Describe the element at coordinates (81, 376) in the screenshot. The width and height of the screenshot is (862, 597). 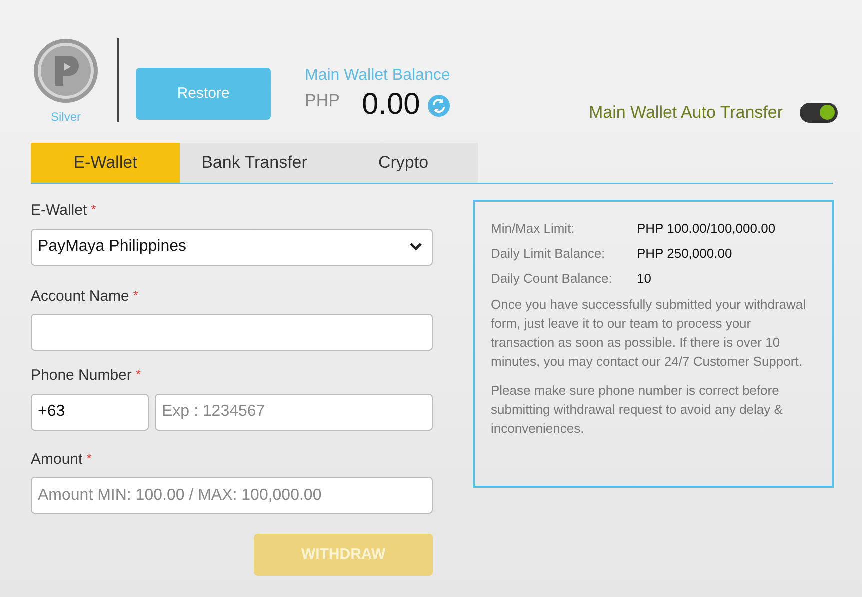
I see `field-label: Phone Number` at that location.